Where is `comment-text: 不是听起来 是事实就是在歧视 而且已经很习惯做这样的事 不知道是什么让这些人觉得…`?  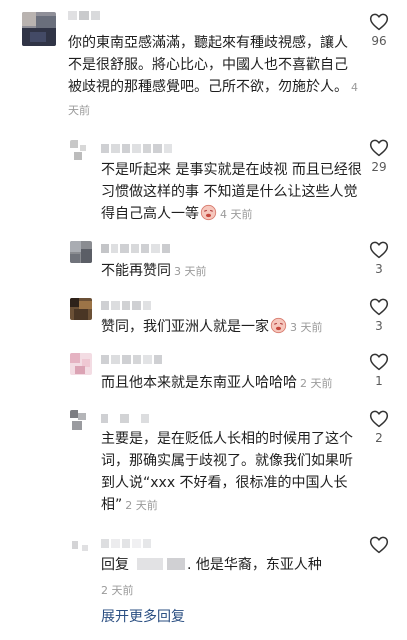 comment-text: 不是听起来 是事实就是在歧视 而且已经很习惯做这样的事 不知道是什么让这些人觉得… is located at coordinates (232, 192).